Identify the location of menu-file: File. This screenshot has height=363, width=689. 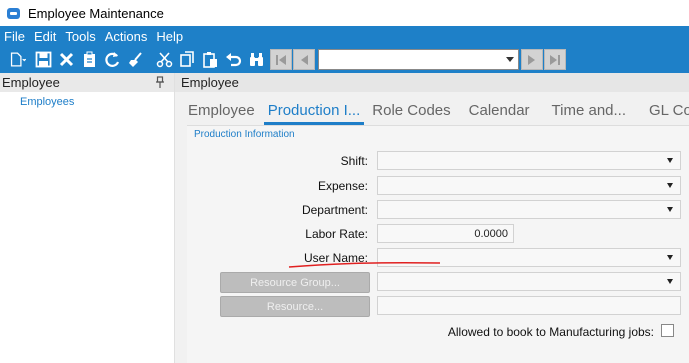
(14, 36).